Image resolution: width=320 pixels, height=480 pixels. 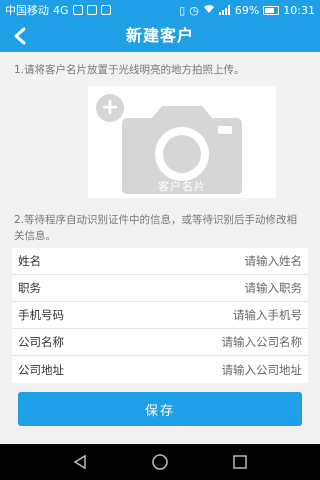 I want to click on network-text: 4G, so click(x=61, y=10).